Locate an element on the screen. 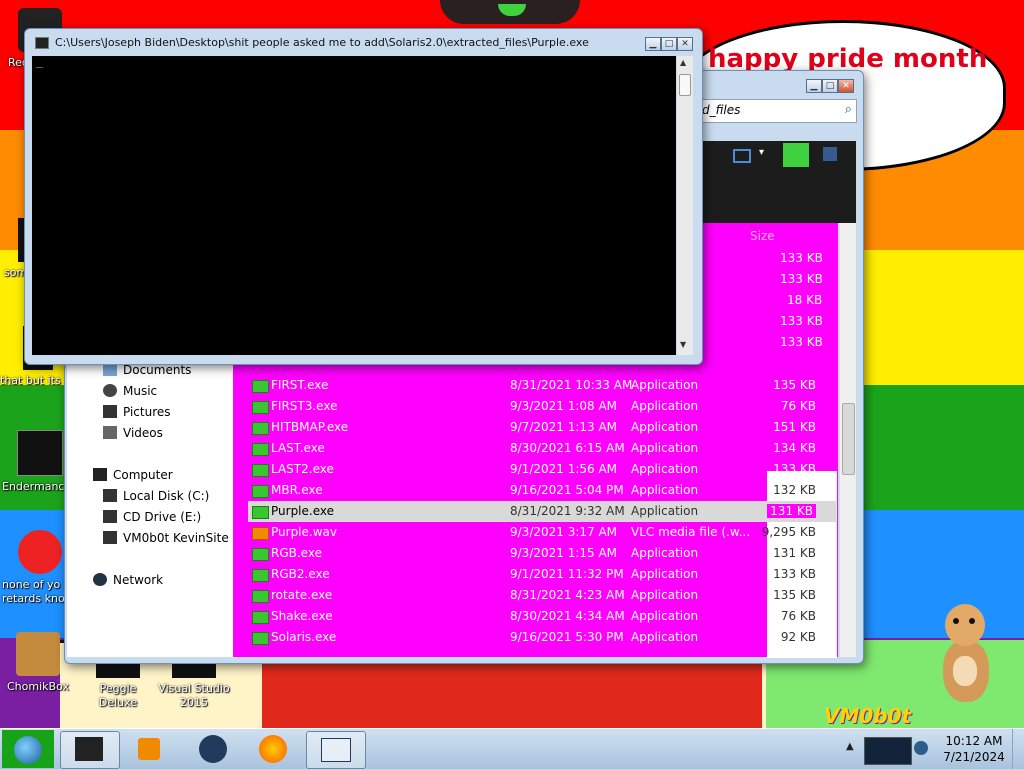  taskbar-firefox is located at coordinates (273, 749).